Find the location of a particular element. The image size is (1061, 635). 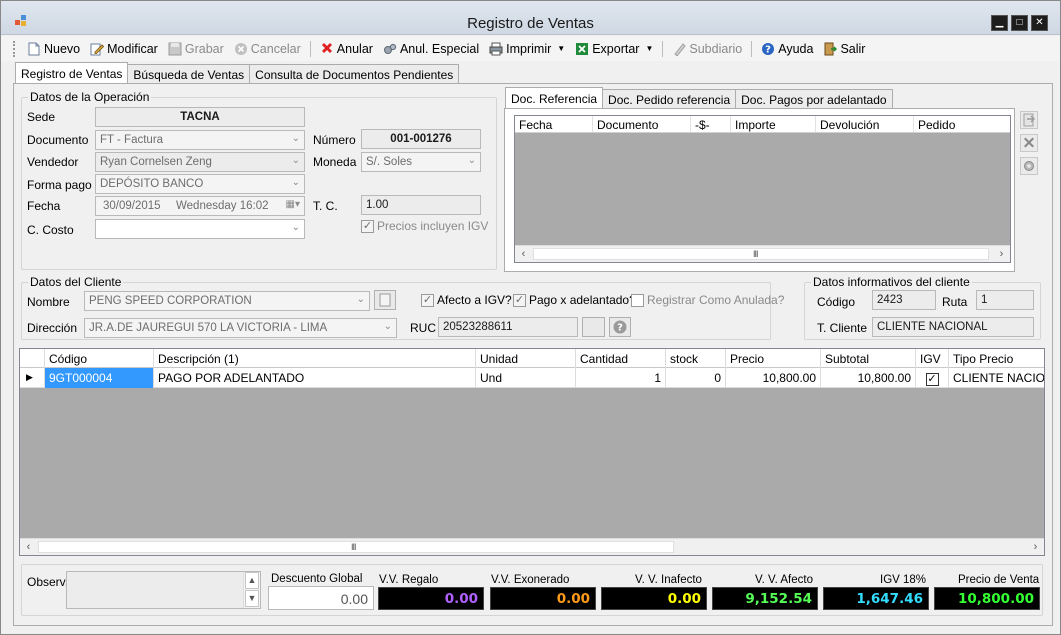

precios-igv-checkbox: ✓ Precios incluyen IGV is located at coordinates (424, 226).